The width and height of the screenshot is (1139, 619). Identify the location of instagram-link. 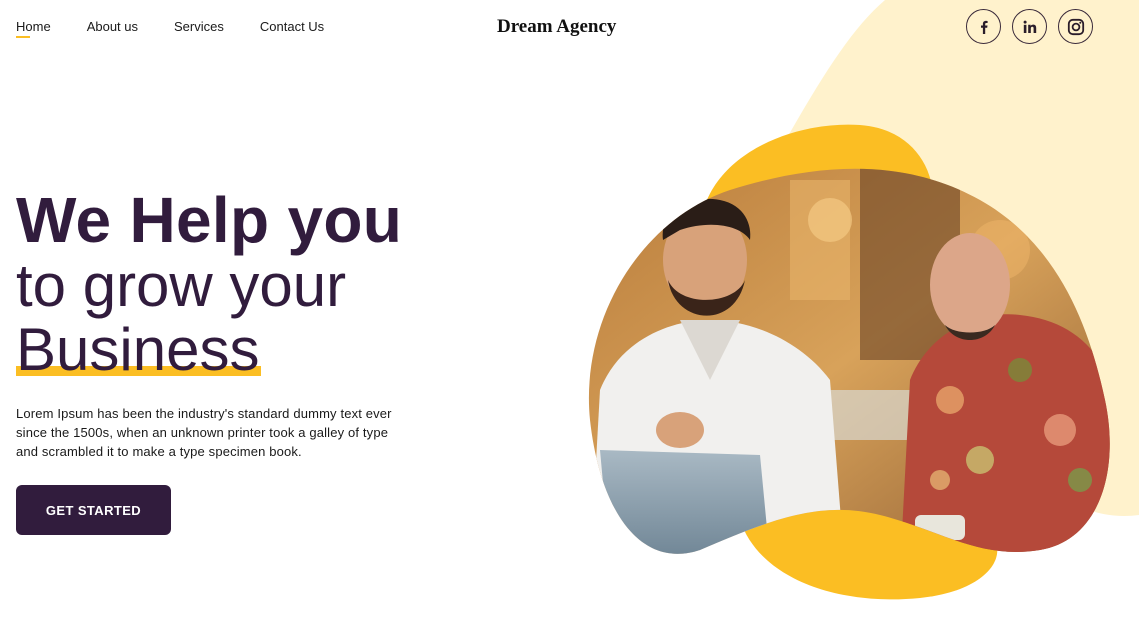
(1075, 26).